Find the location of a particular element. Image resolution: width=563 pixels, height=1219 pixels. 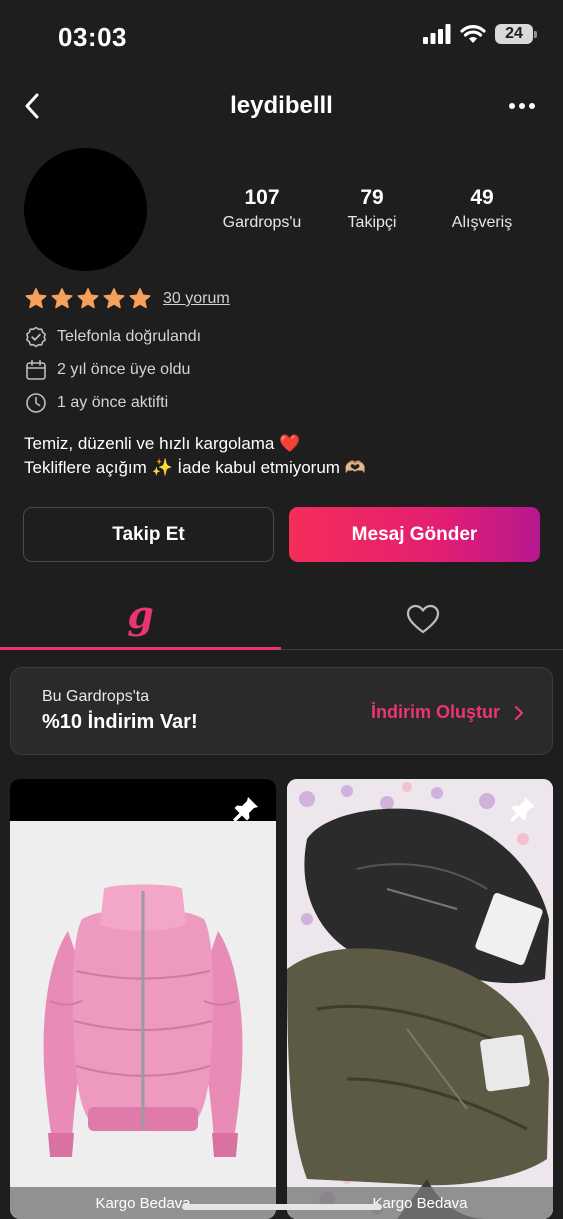

info-verified: Telefonla doğrulandı is located at coordinates (112, 337).